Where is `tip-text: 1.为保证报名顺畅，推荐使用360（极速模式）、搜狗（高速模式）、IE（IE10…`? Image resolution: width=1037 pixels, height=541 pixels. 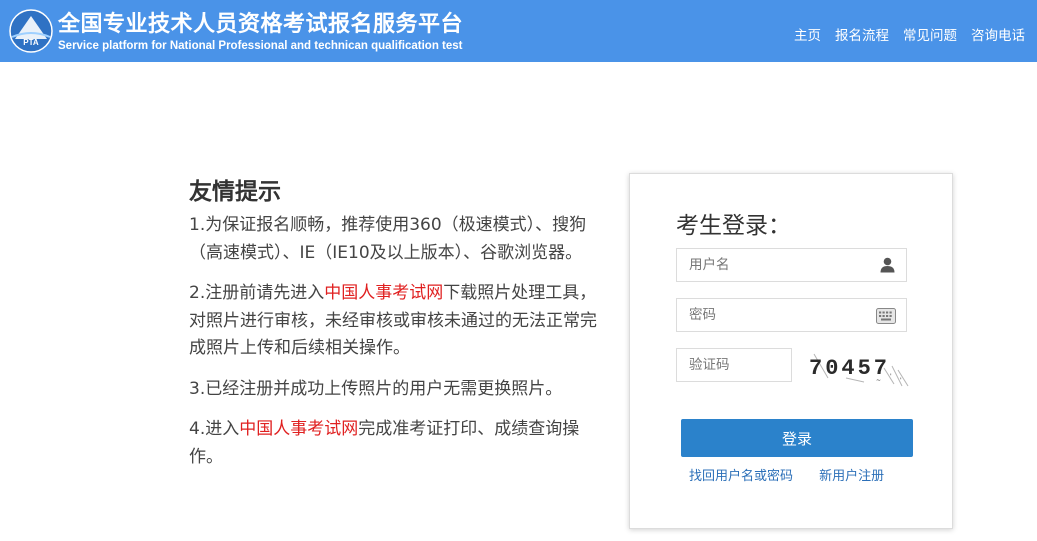
tip-text: 1.为保证报名顺畅，推荐使用360（极速模式）、搜狗（高速模式）、IE（IE10… is located at coordinates (388, 239).